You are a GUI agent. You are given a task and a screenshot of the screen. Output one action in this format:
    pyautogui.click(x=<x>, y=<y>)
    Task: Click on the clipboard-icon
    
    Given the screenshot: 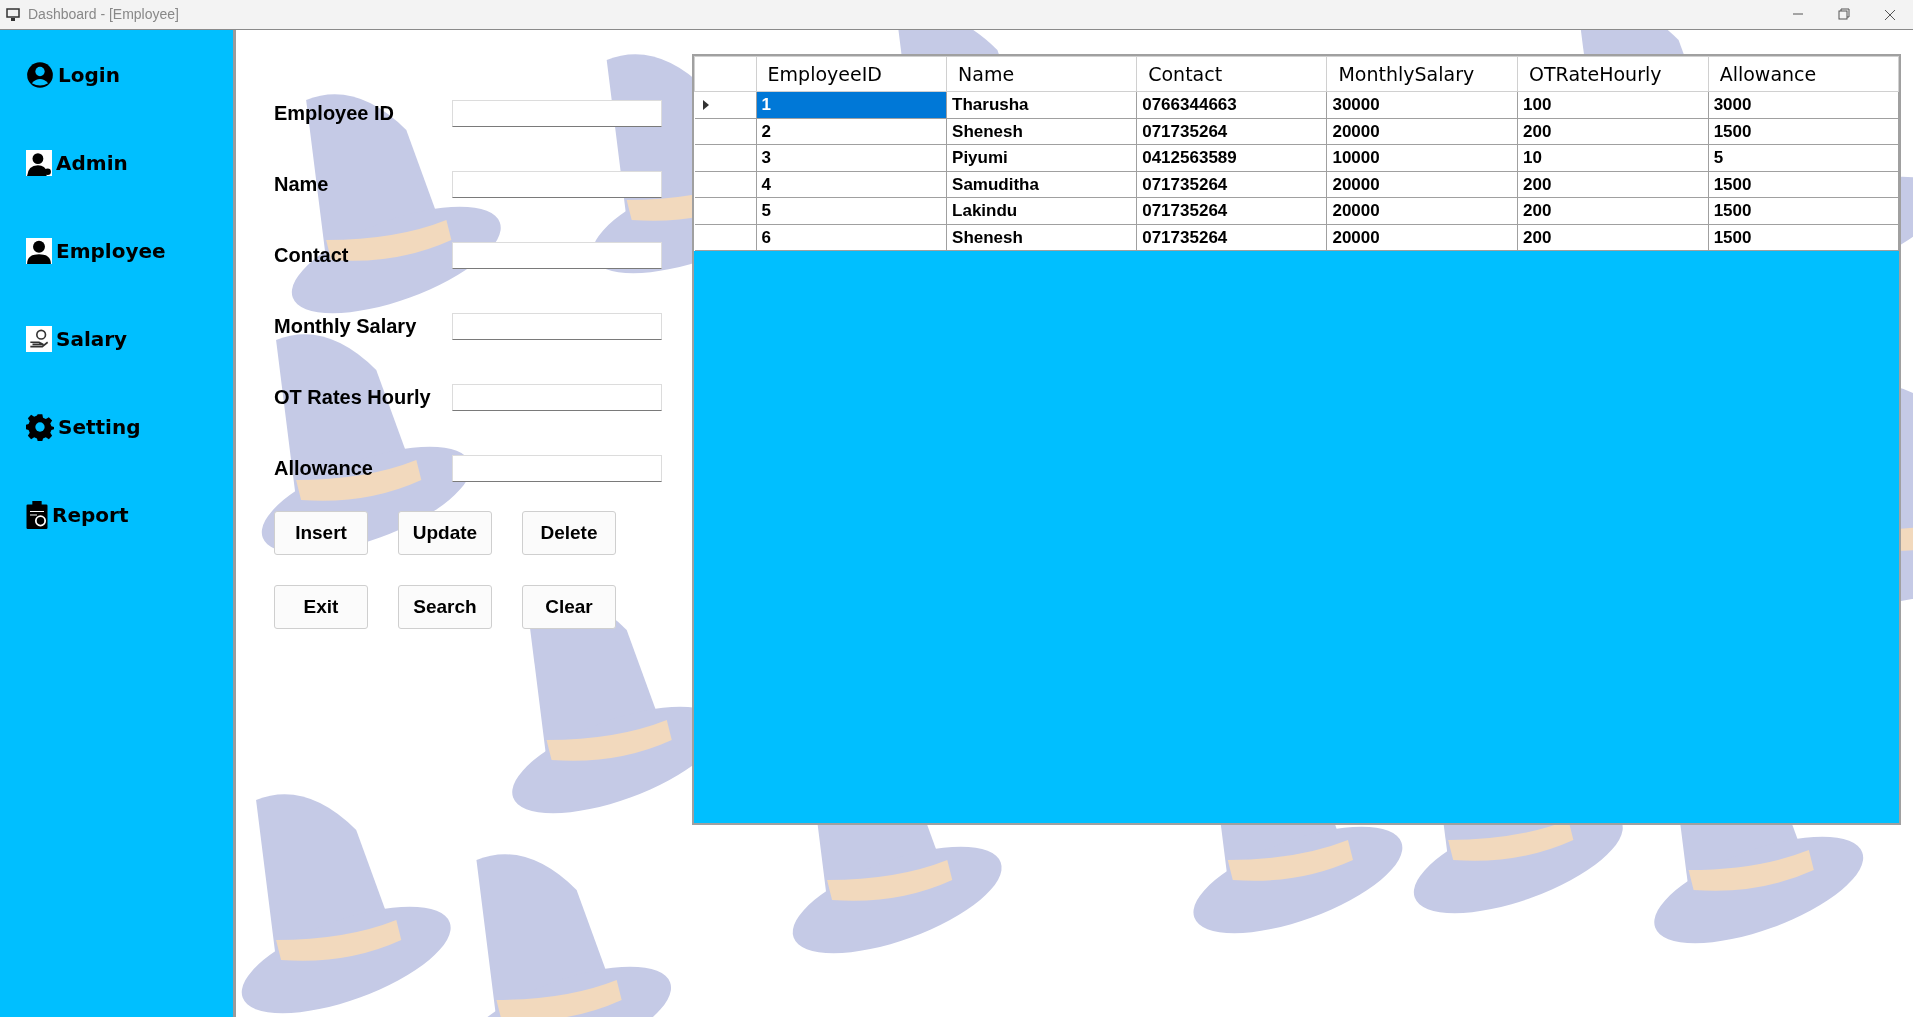 What is the action you would take?
    pyautogui.click(x=37, y=515)
    